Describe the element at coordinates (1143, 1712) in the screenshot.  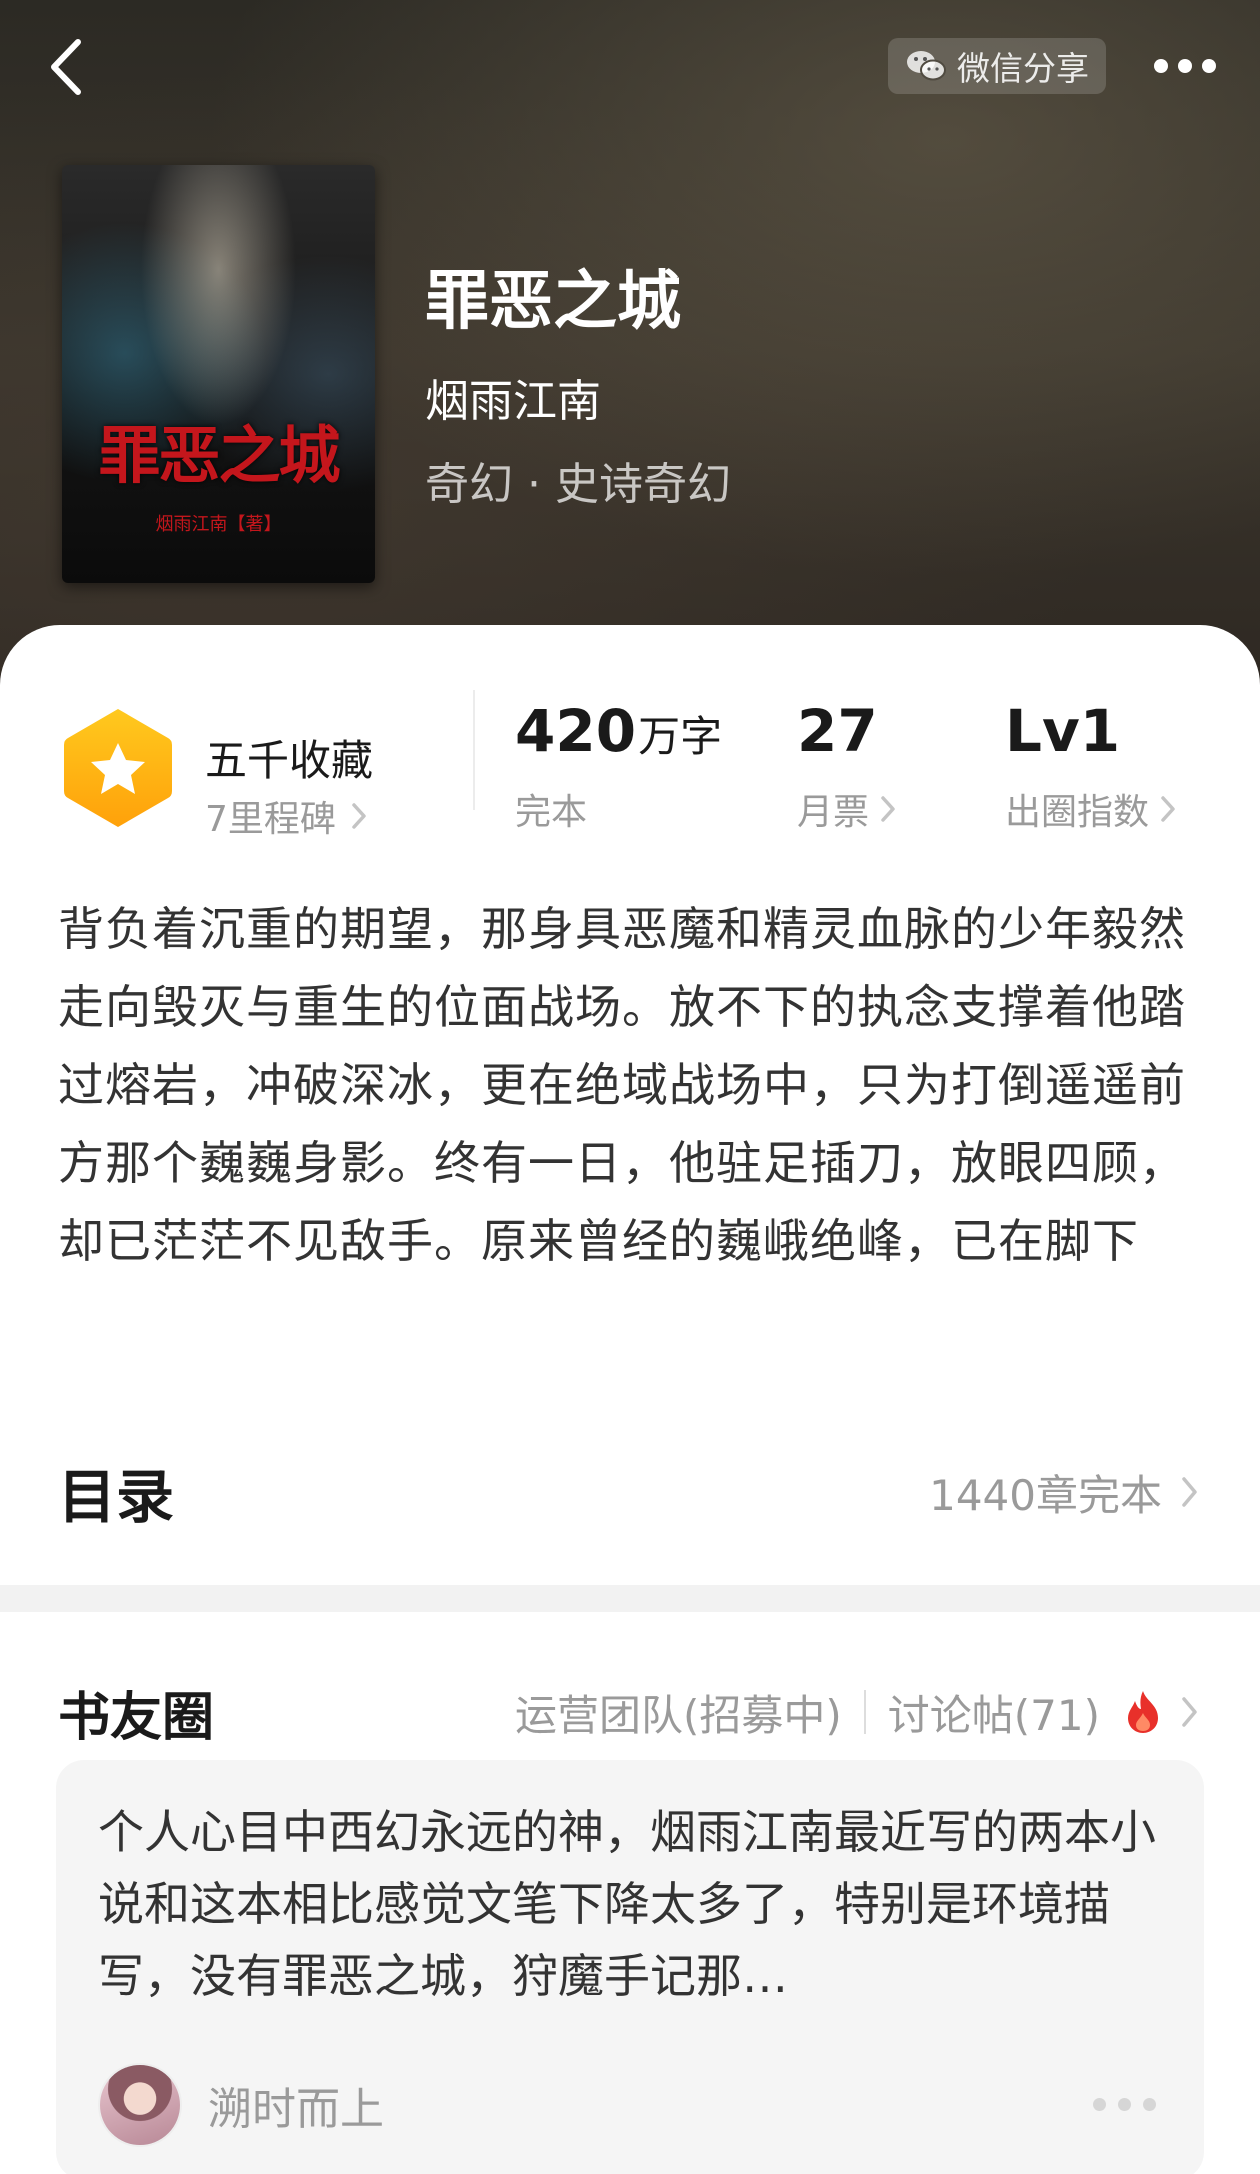
I see `flame-icon` at that location.